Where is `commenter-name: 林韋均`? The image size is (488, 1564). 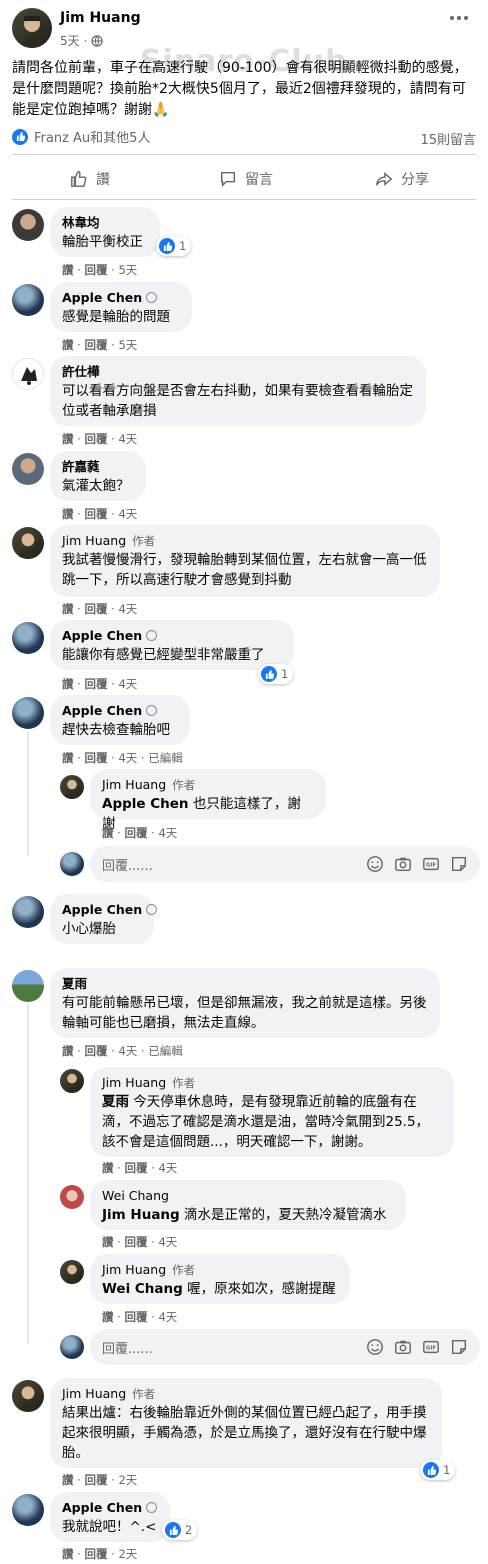
commenter-name: 林韋均 is located at coordinates (105, 223).